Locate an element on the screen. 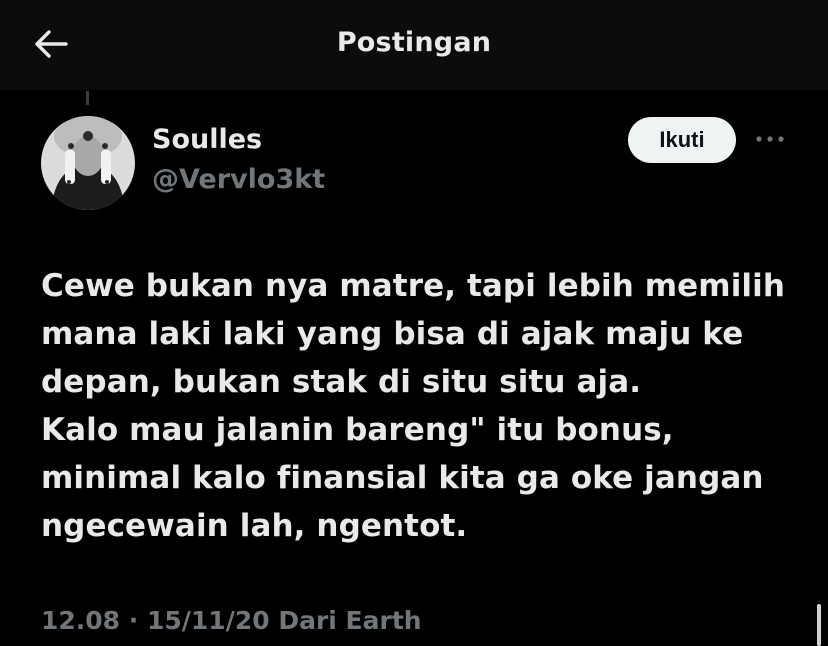  post-timestamp: 12.08 · 15/11/20 Dari Earth is located at coordinates (231, 620).